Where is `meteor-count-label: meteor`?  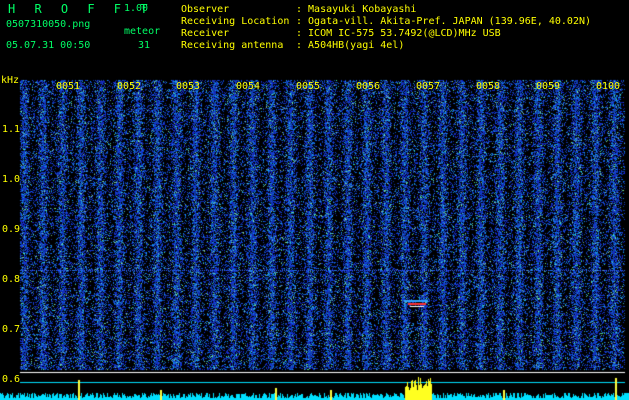
meteor-count-label: meteor is located at coordinates (142, 31).